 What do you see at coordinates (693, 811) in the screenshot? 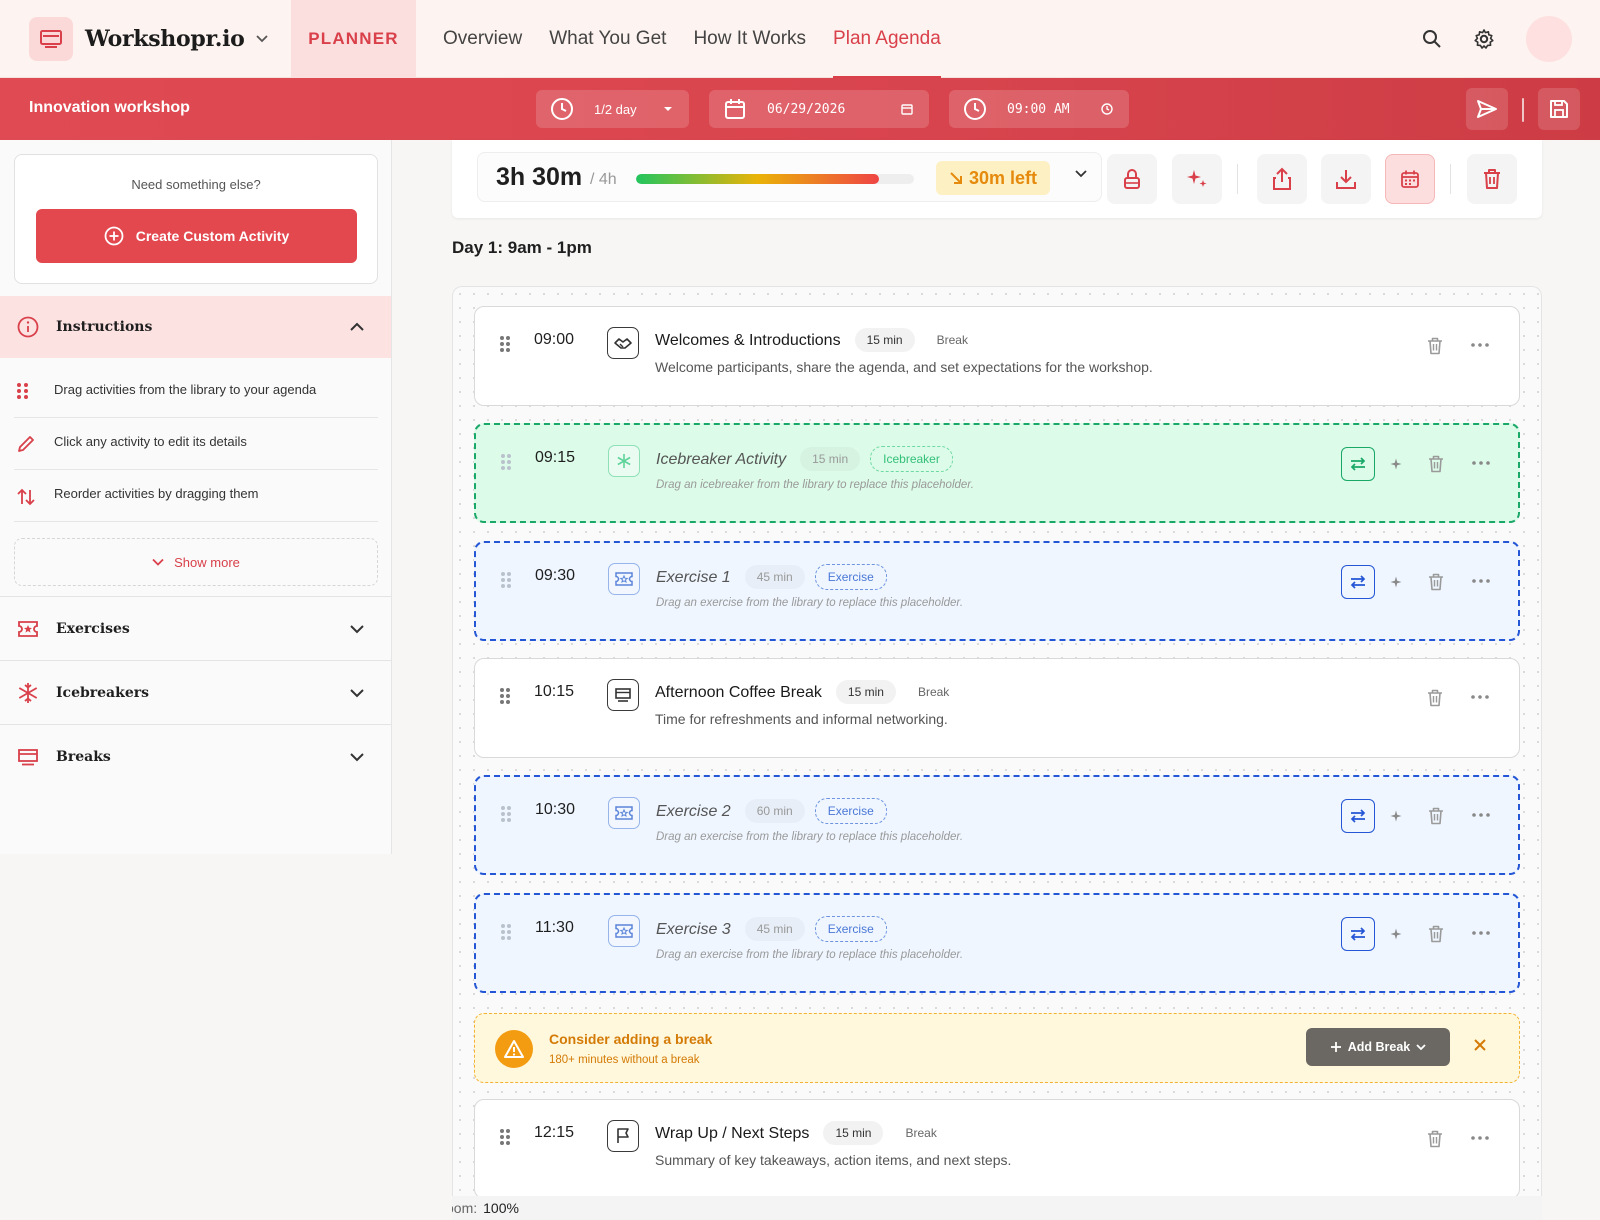
I see `item-title: Exercise 2` at bounding box center [693, 811].